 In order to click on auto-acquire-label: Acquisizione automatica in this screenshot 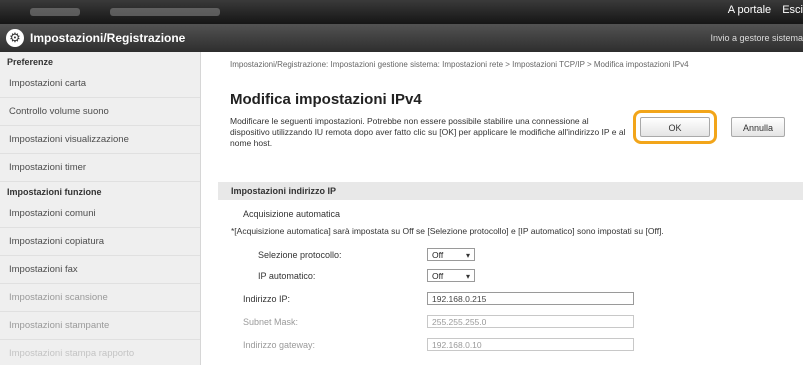, I will do `click(292, 214)`.